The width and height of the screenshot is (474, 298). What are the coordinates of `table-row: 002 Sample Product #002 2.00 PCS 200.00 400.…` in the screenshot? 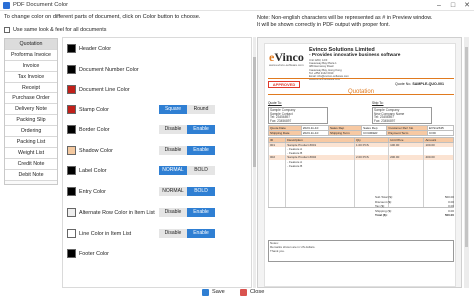 It's located at (360, 157).